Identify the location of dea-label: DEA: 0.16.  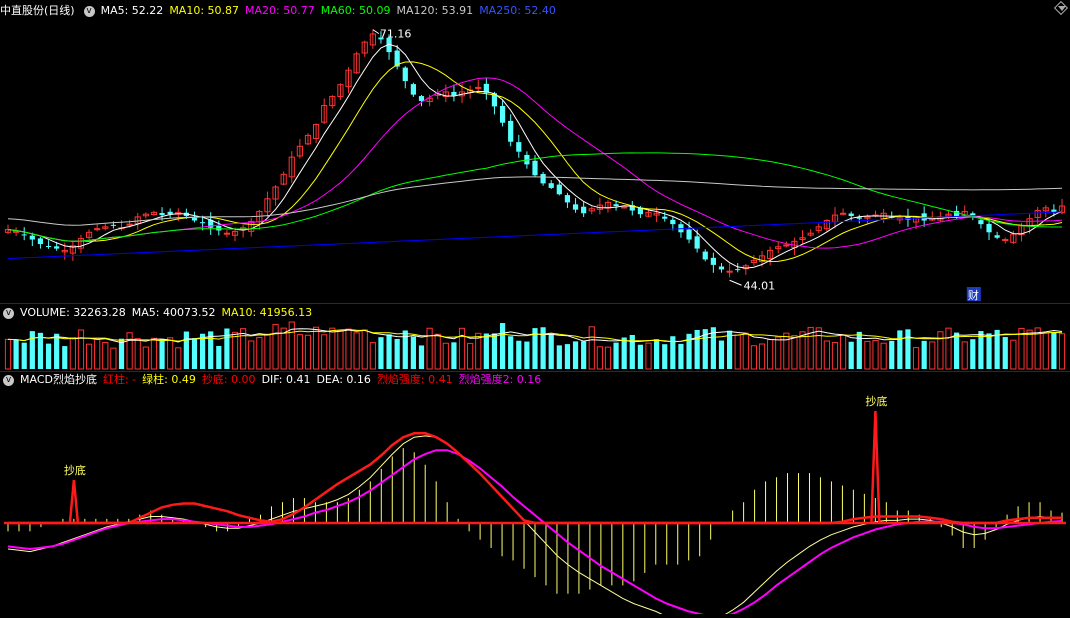
(343, 379).